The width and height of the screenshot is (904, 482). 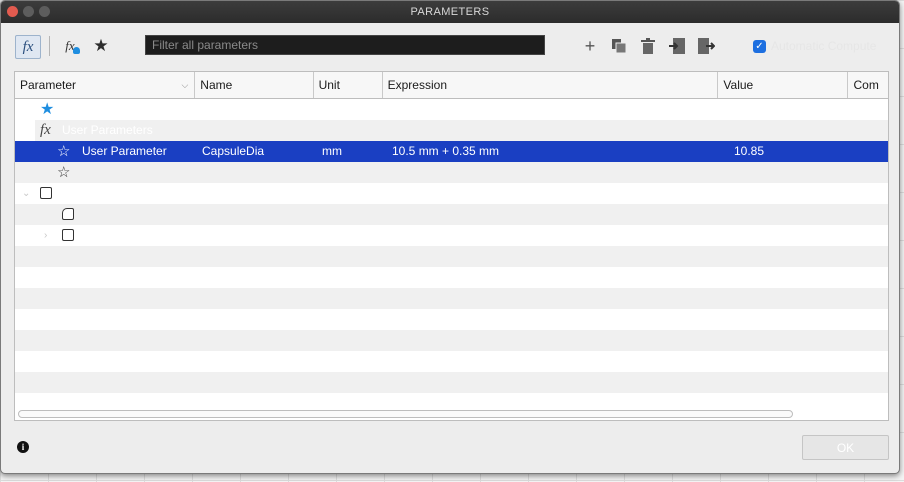 I want to click on automatic-compute-checkbox: ✓, so click(x=759, y=46).